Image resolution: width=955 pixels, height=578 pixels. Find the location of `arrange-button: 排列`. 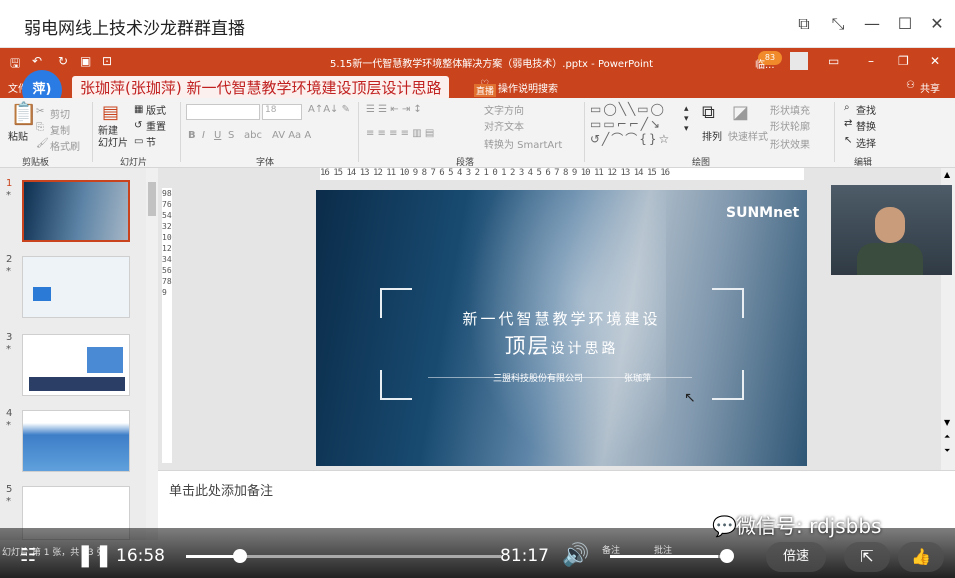

arrange-button: 排列 is located at coordinates (712, 135).